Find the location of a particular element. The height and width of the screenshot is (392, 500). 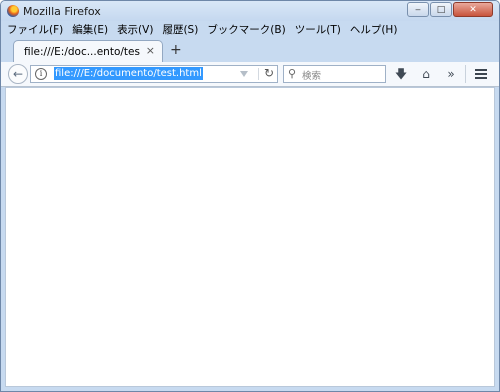

url-text: file:///E:/documento/test.html is located at coordinates (128, 73).